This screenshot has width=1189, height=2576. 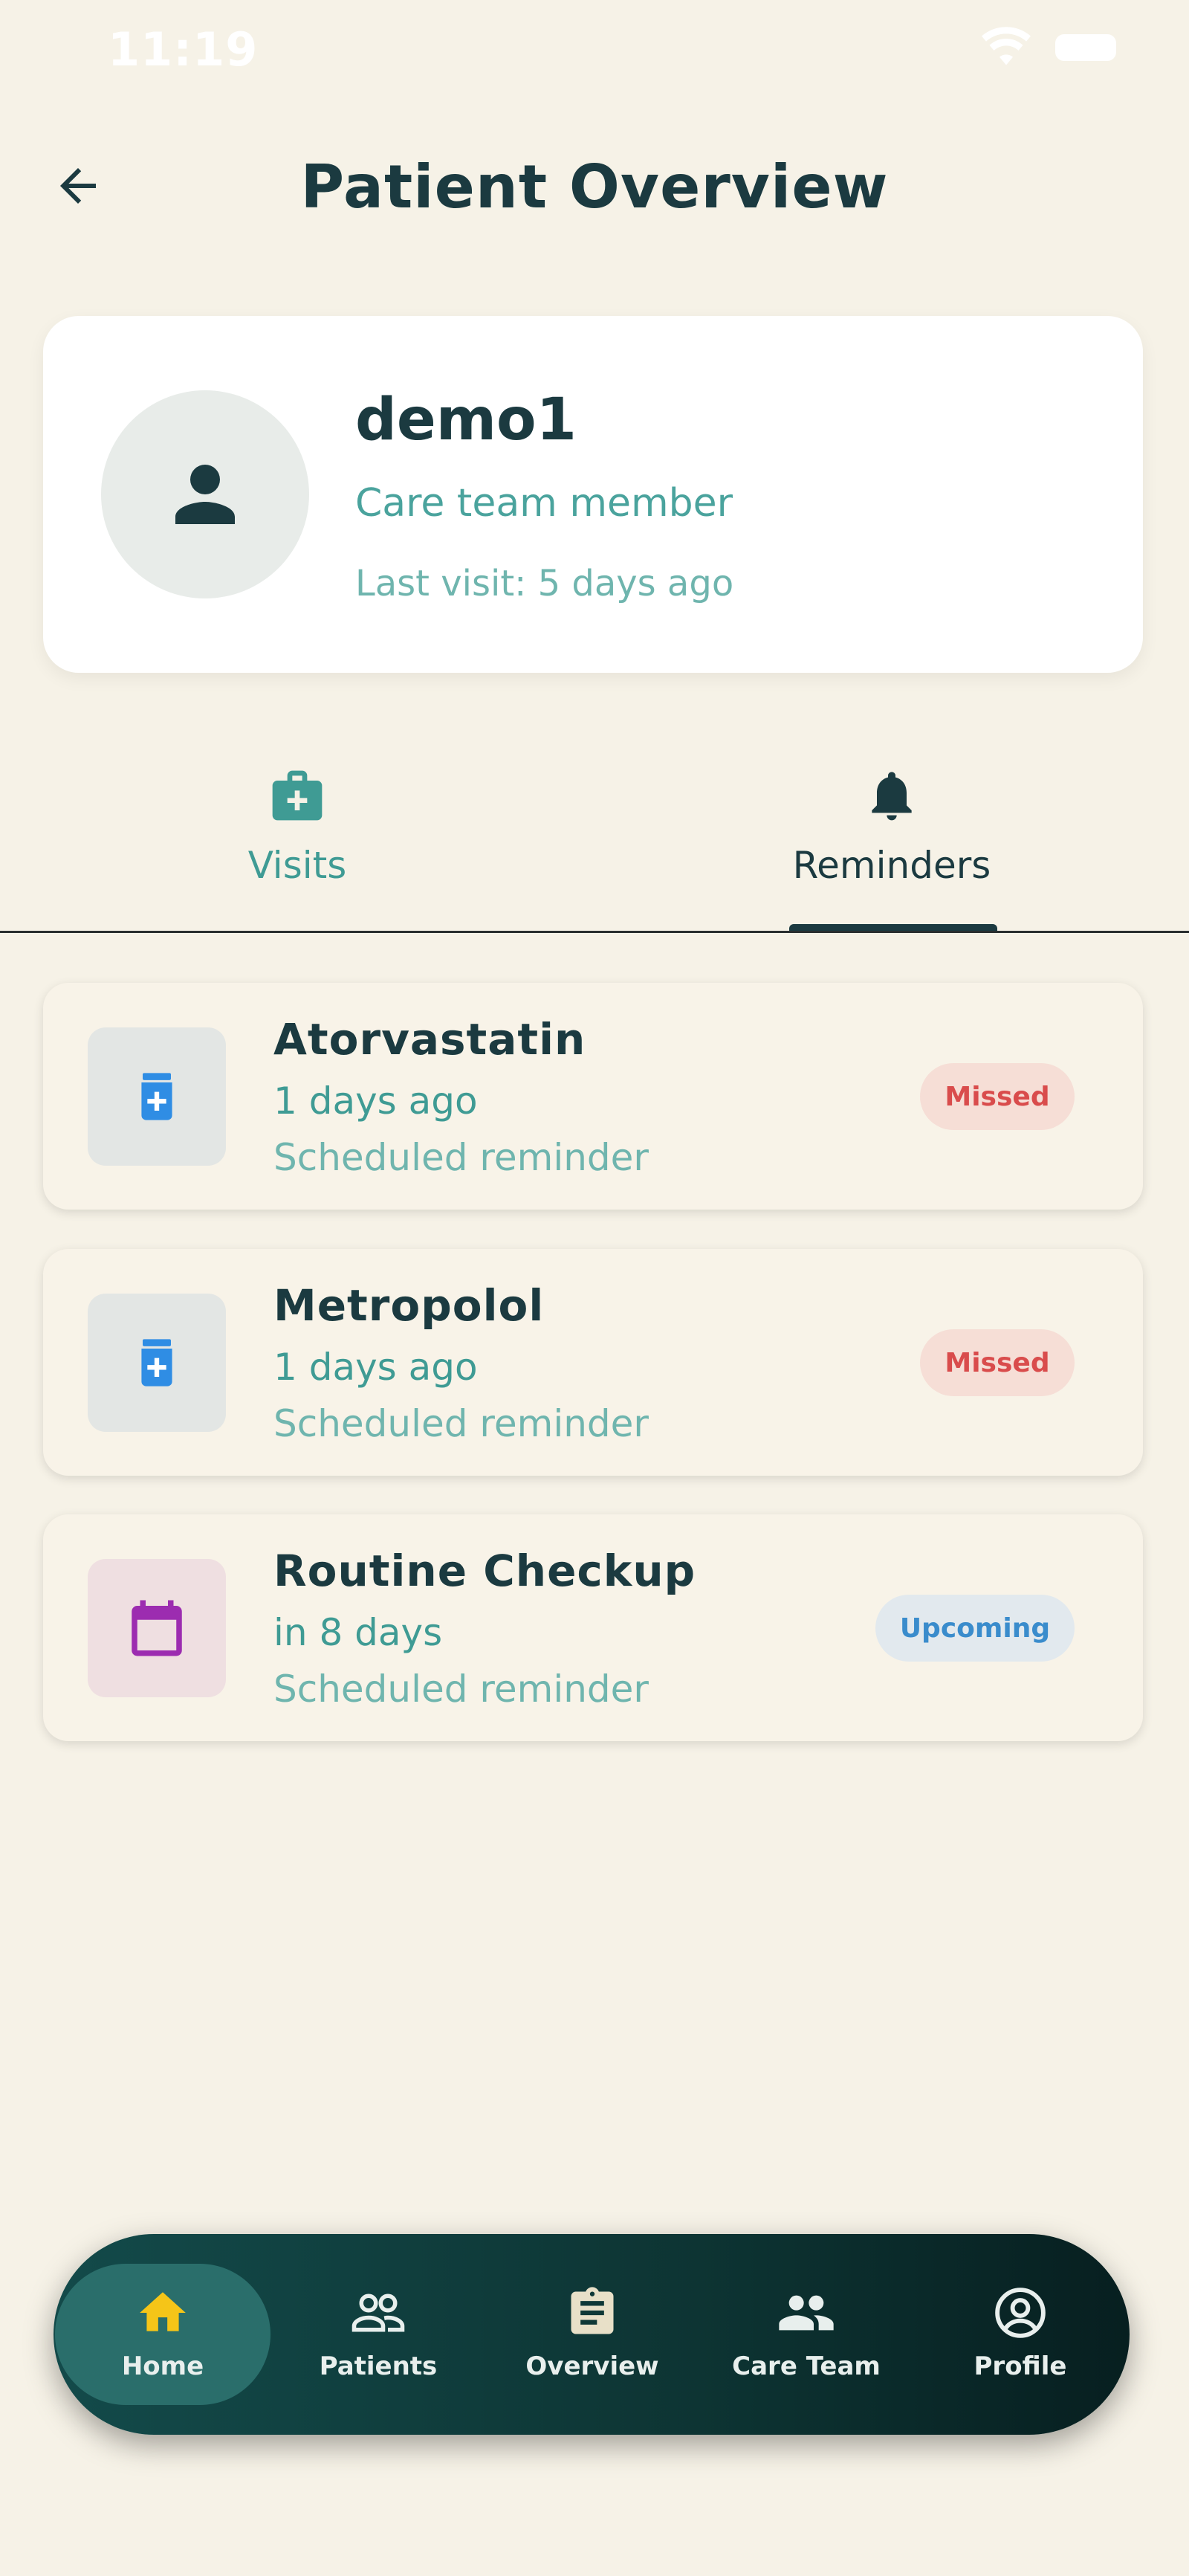 What do you see at coordinates (1007, 46) in the screenshot?
I see `wifi-icon` at bounding box center [1007, 46].